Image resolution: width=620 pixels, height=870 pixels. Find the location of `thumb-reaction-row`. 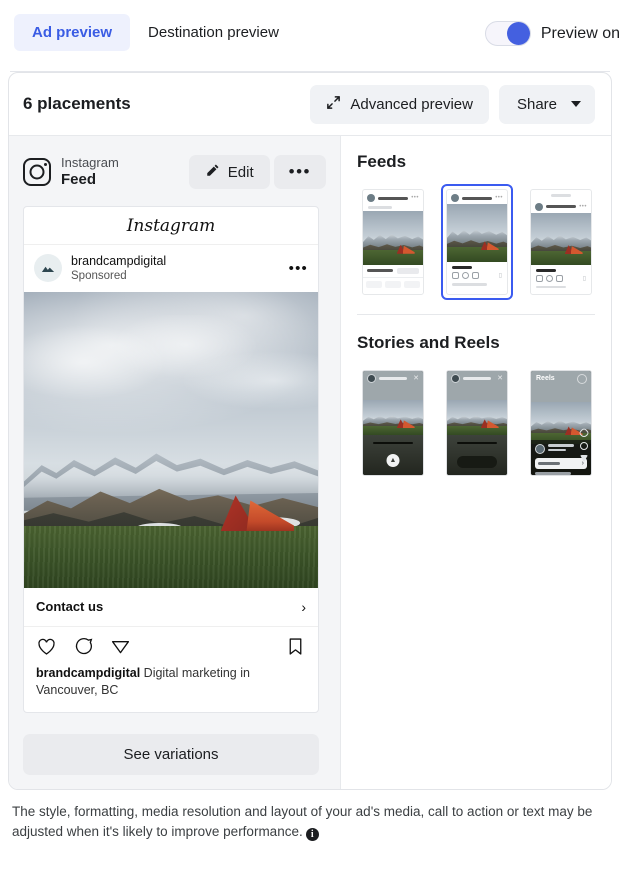

thumb-reaction-row is located at coordinates (393, 284).